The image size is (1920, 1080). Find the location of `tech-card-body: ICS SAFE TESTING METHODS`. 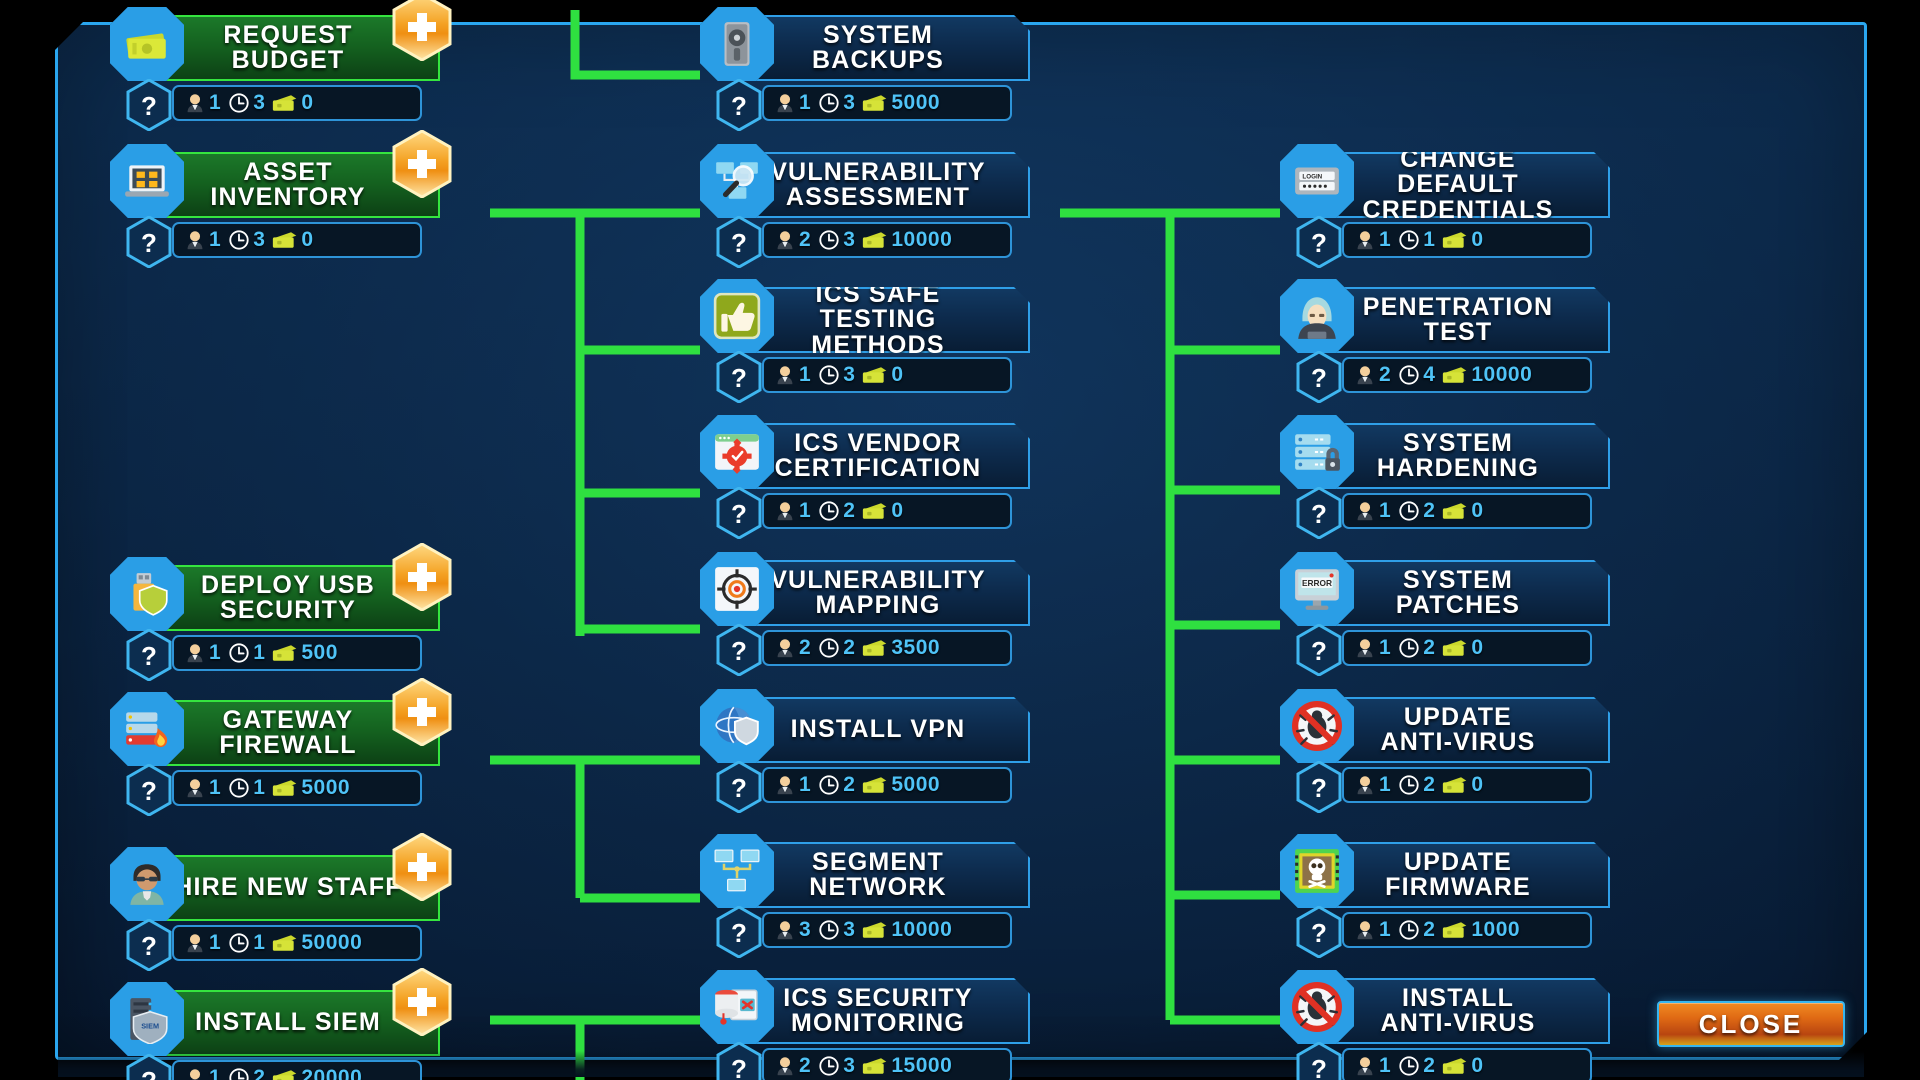

tech-card-body: ICS SAFE TESTING METHODS is located at coordinates (884, 320).